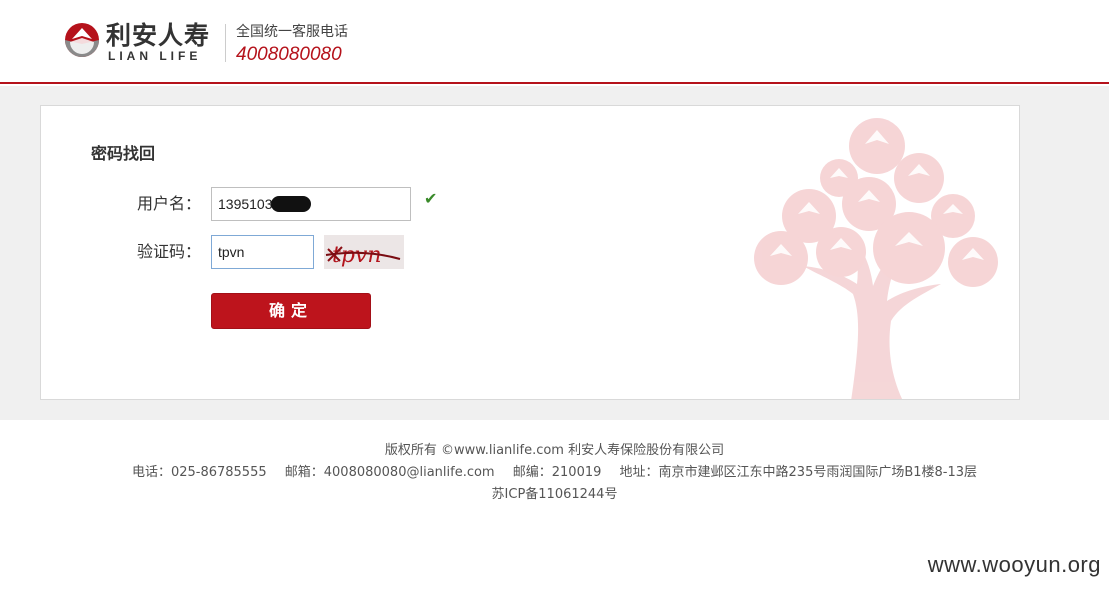 The image size is (1109, 594). Describe the element at coordinates (357, 255) in the screenshot. I see `svg-text: tpvn` at that location.